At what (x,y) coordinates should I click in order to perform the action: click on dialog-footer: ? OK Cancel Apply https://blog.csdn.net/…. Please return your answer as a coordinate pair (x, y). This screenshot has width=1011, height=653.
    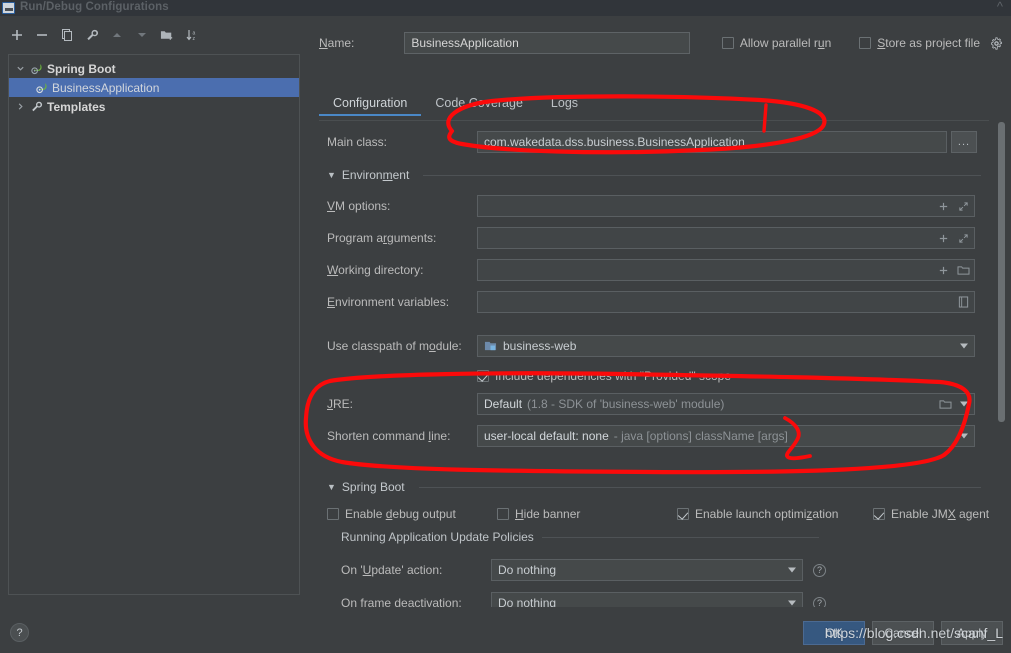
    Looking at the image, I should click on (505, 630).